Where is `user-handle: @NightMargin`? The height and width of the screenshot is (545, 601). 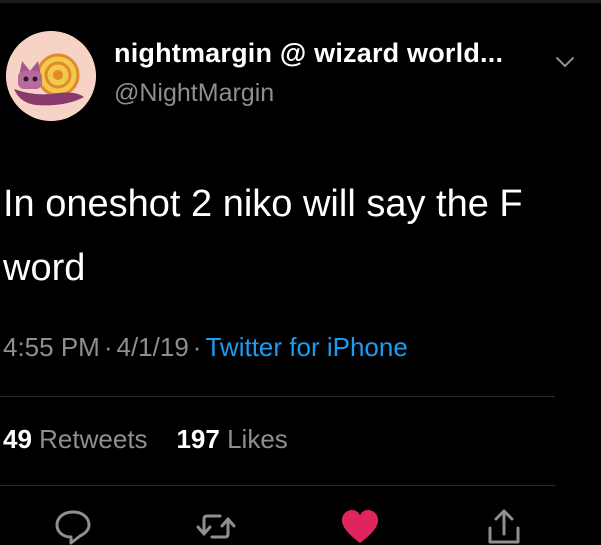 user-handle: @NightMargin is located at coordinates (194, 93).